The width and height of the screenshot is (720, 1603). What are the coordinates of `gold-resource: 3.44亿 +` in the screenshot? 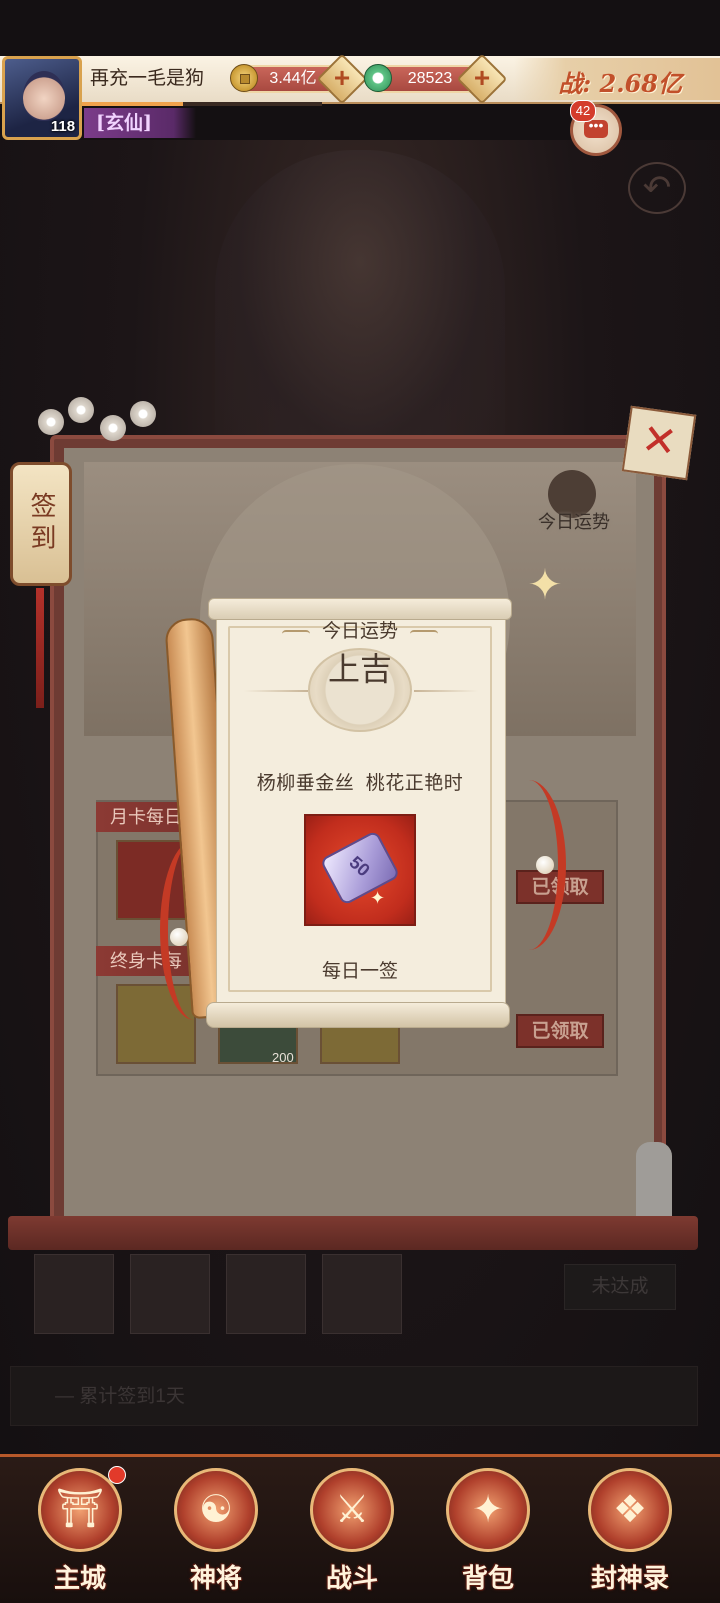 It's located at (299, 79).